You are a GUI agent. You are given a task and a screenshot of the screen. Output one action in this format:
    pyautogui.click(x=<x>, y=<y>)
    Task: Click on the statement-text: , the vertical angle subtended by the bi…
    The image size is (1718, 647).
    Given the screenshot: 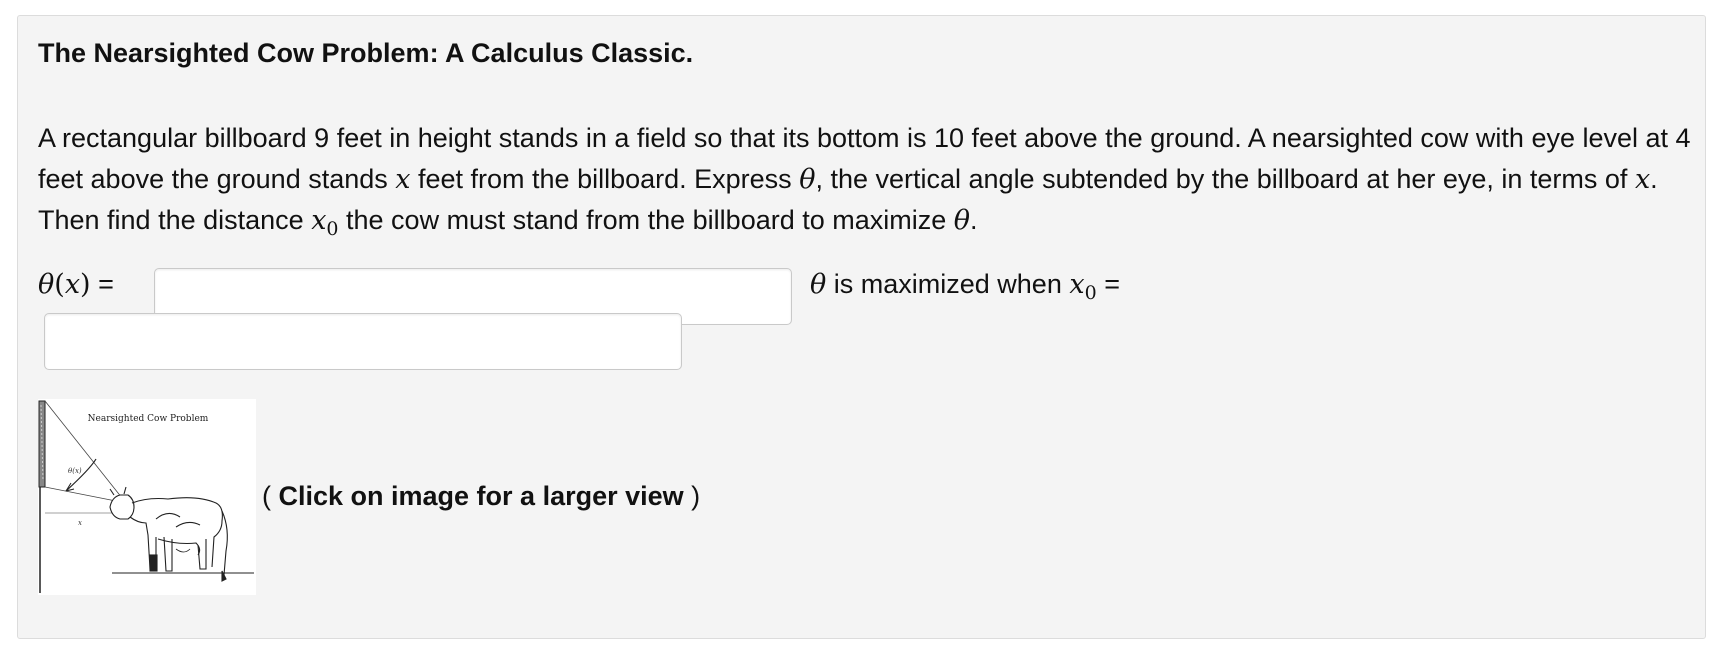 What is the action you would take?
    pyautogui.click(x=1225, y=178)
    